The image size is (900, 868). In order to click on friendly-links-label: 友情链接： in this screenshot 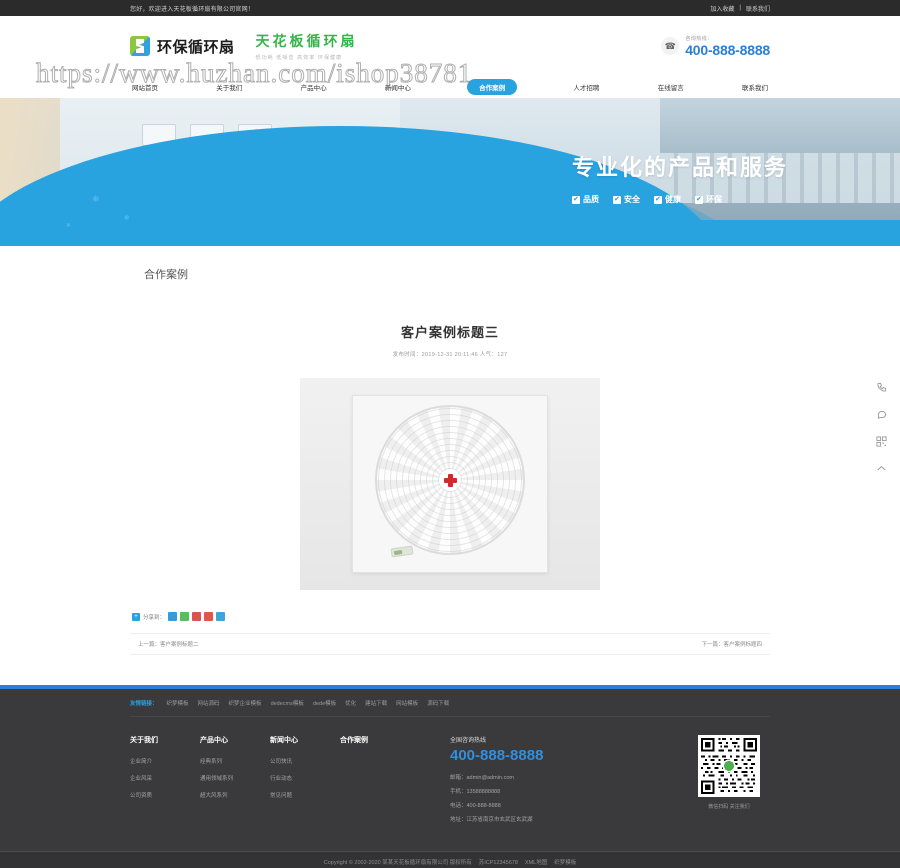, I will do `click(144, 703)`.